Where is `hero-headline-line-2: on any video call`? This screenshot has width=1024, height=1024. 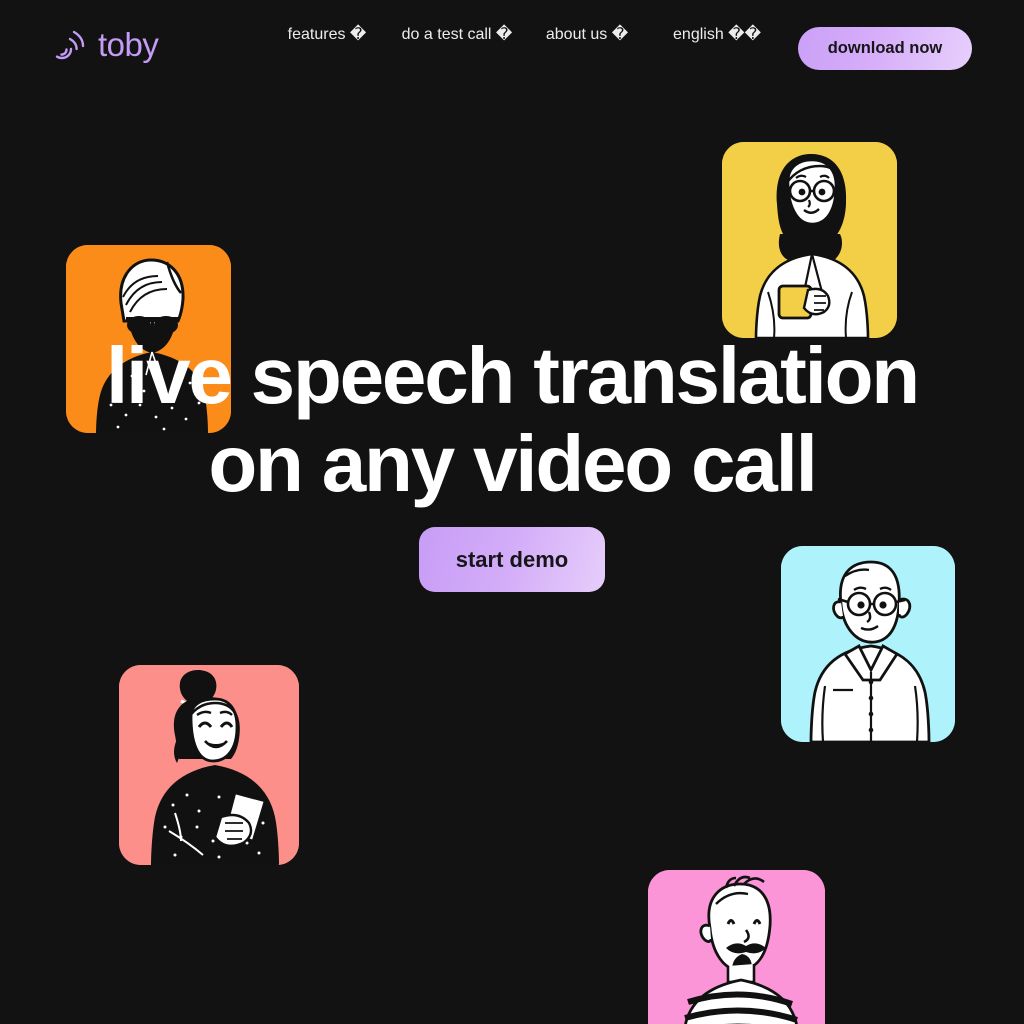
hero-headline-line-2: on any video call is located at coordinates (512, 463).